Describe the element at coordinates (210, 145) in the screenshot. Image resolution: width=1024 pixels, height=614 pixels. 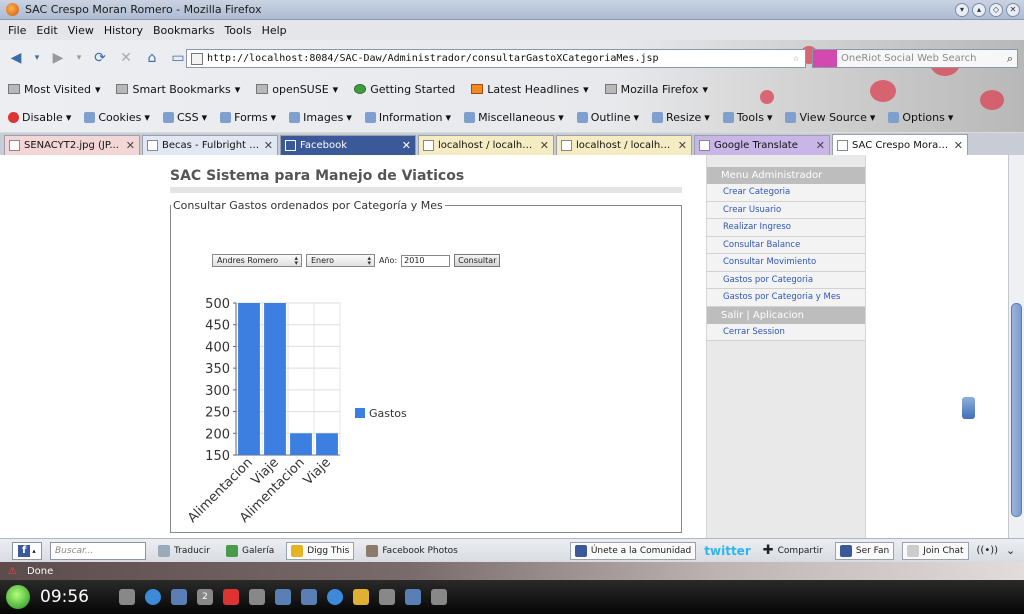
I see `tab-becas: Becas - Fulbright - y... ✕` at that location.